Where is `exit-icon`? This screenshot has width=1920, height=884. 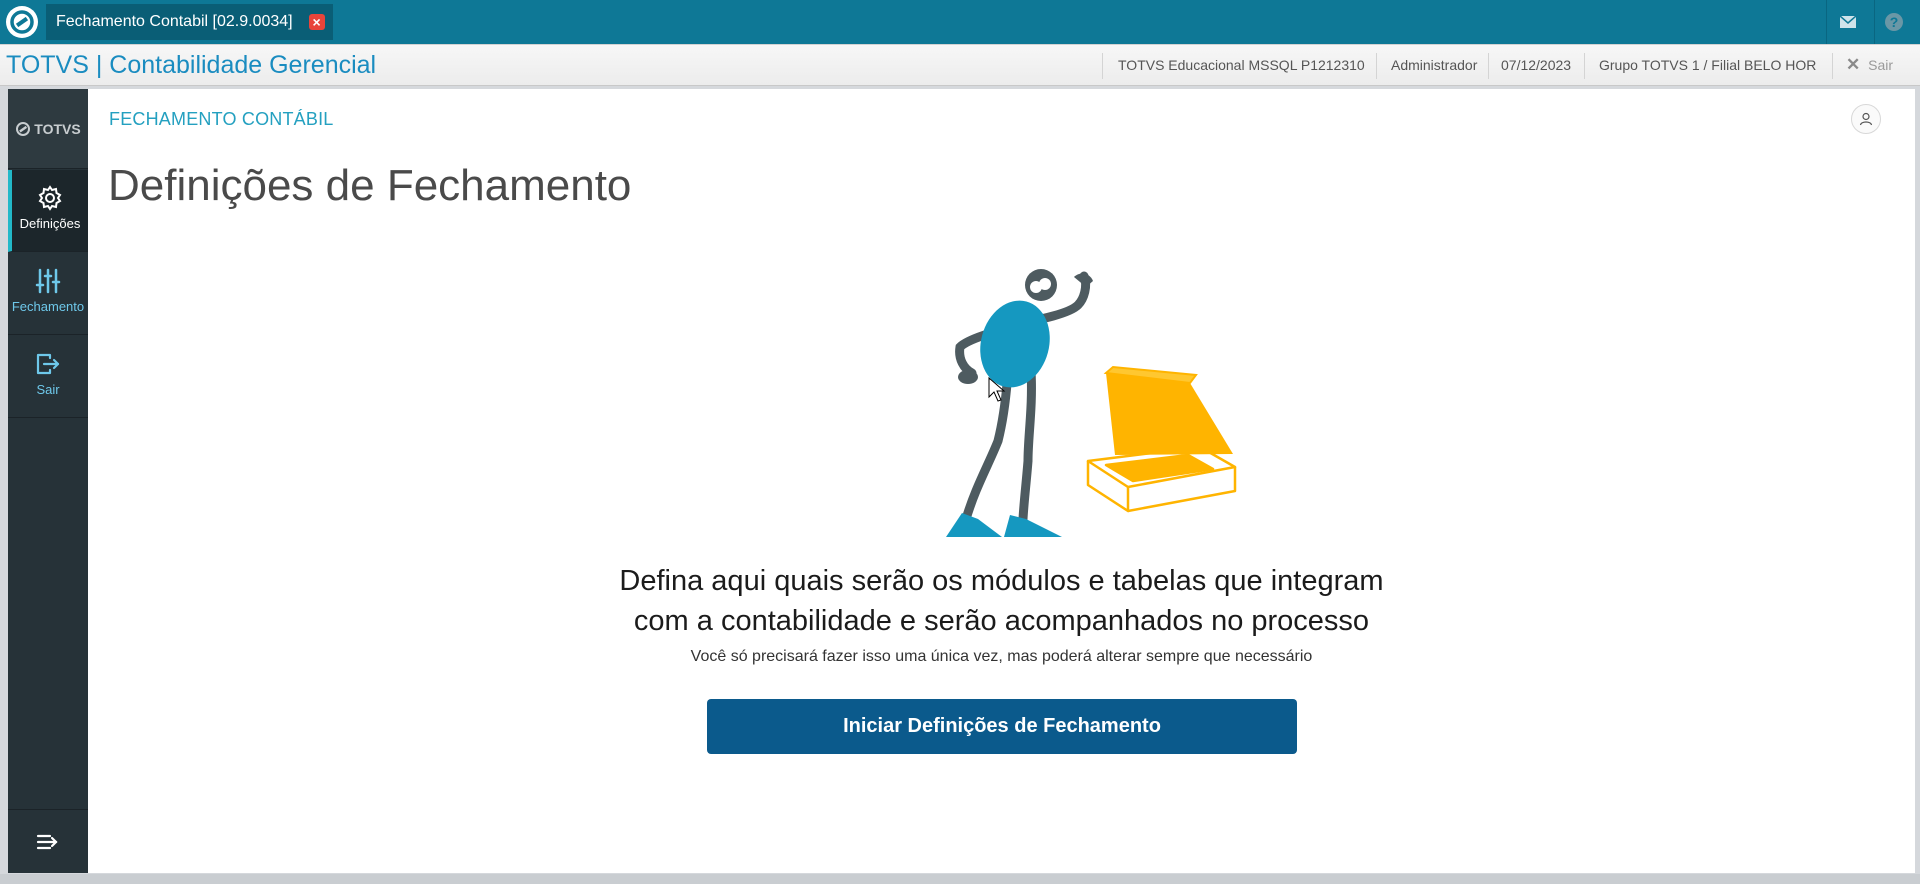 exit-icon is located at coordinates (48, 364).